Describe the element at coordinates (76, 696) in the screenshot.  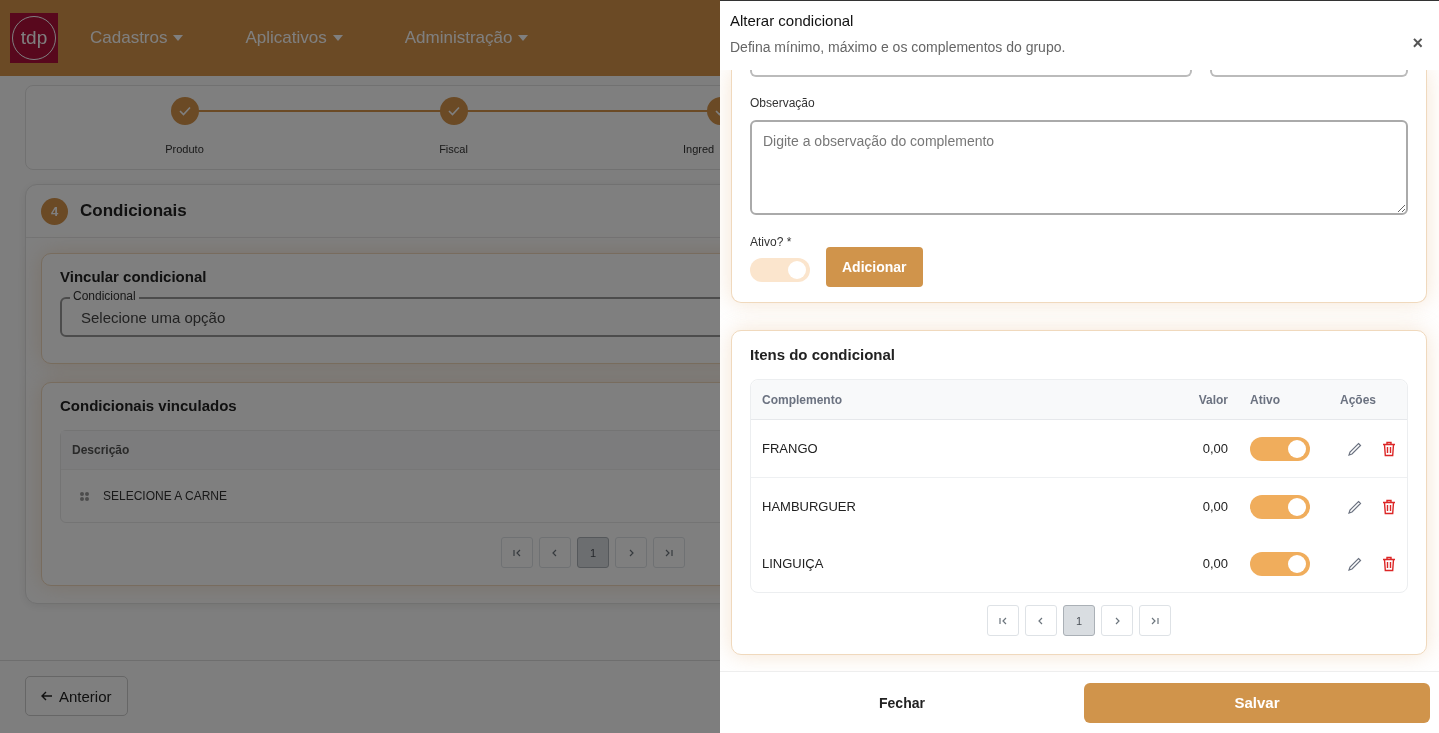
I see `back-button: Anterior` at that location.